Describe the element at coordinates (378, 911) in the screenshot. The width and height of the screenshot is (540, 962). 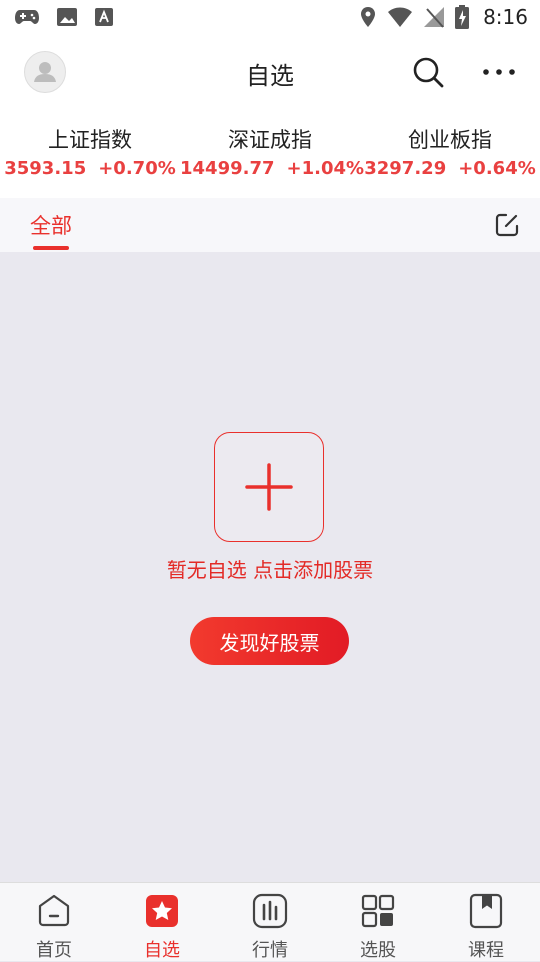
I see `grid-icon` at that location.